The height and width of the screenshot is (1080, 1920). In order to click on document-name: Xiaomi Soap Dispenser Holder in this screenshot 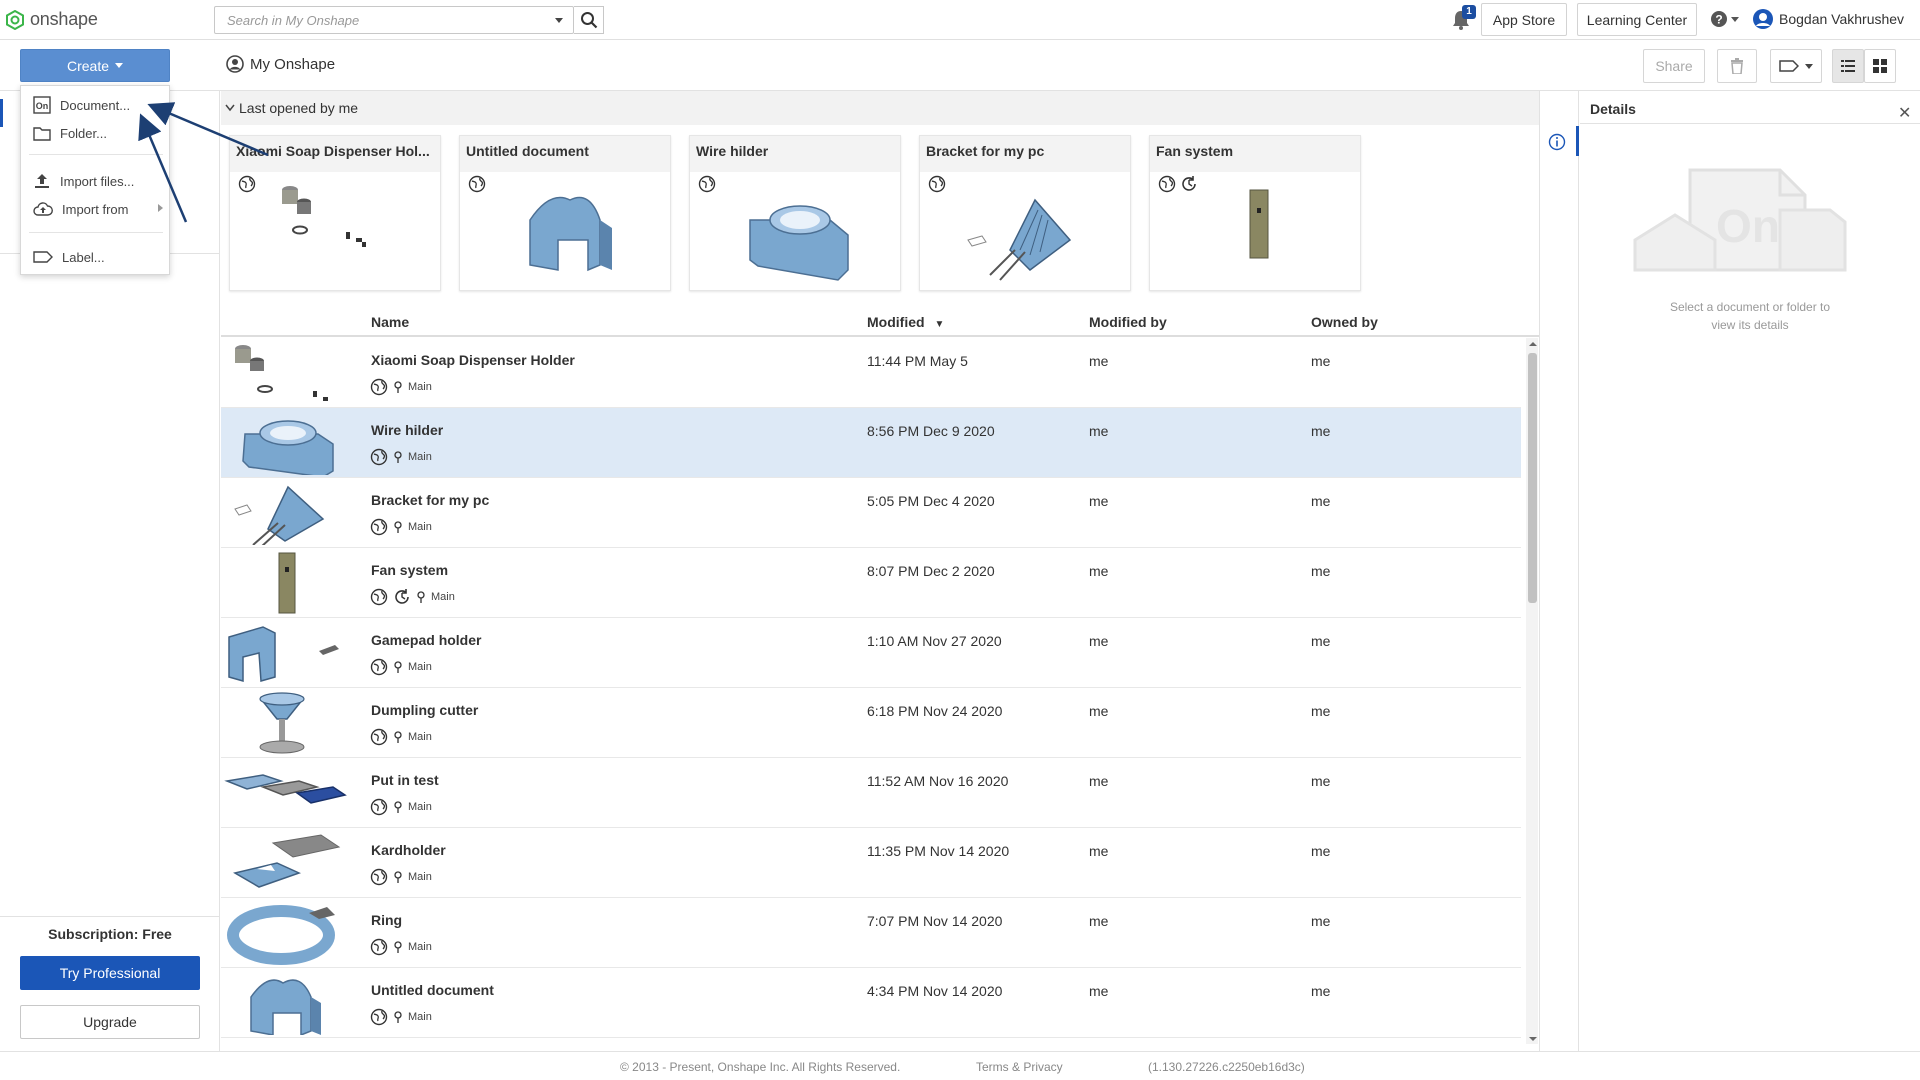, I will do `click(473, 360)`.